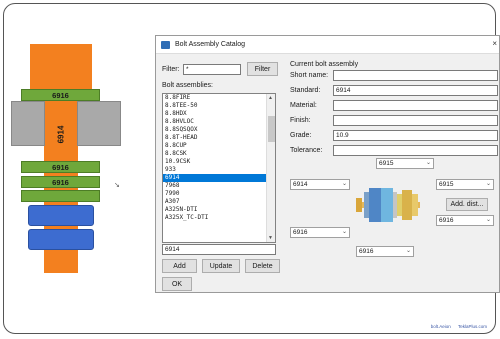 The image size is (500, 339). I want to click on scroll-up-icon: ▲, so click(270, 98).